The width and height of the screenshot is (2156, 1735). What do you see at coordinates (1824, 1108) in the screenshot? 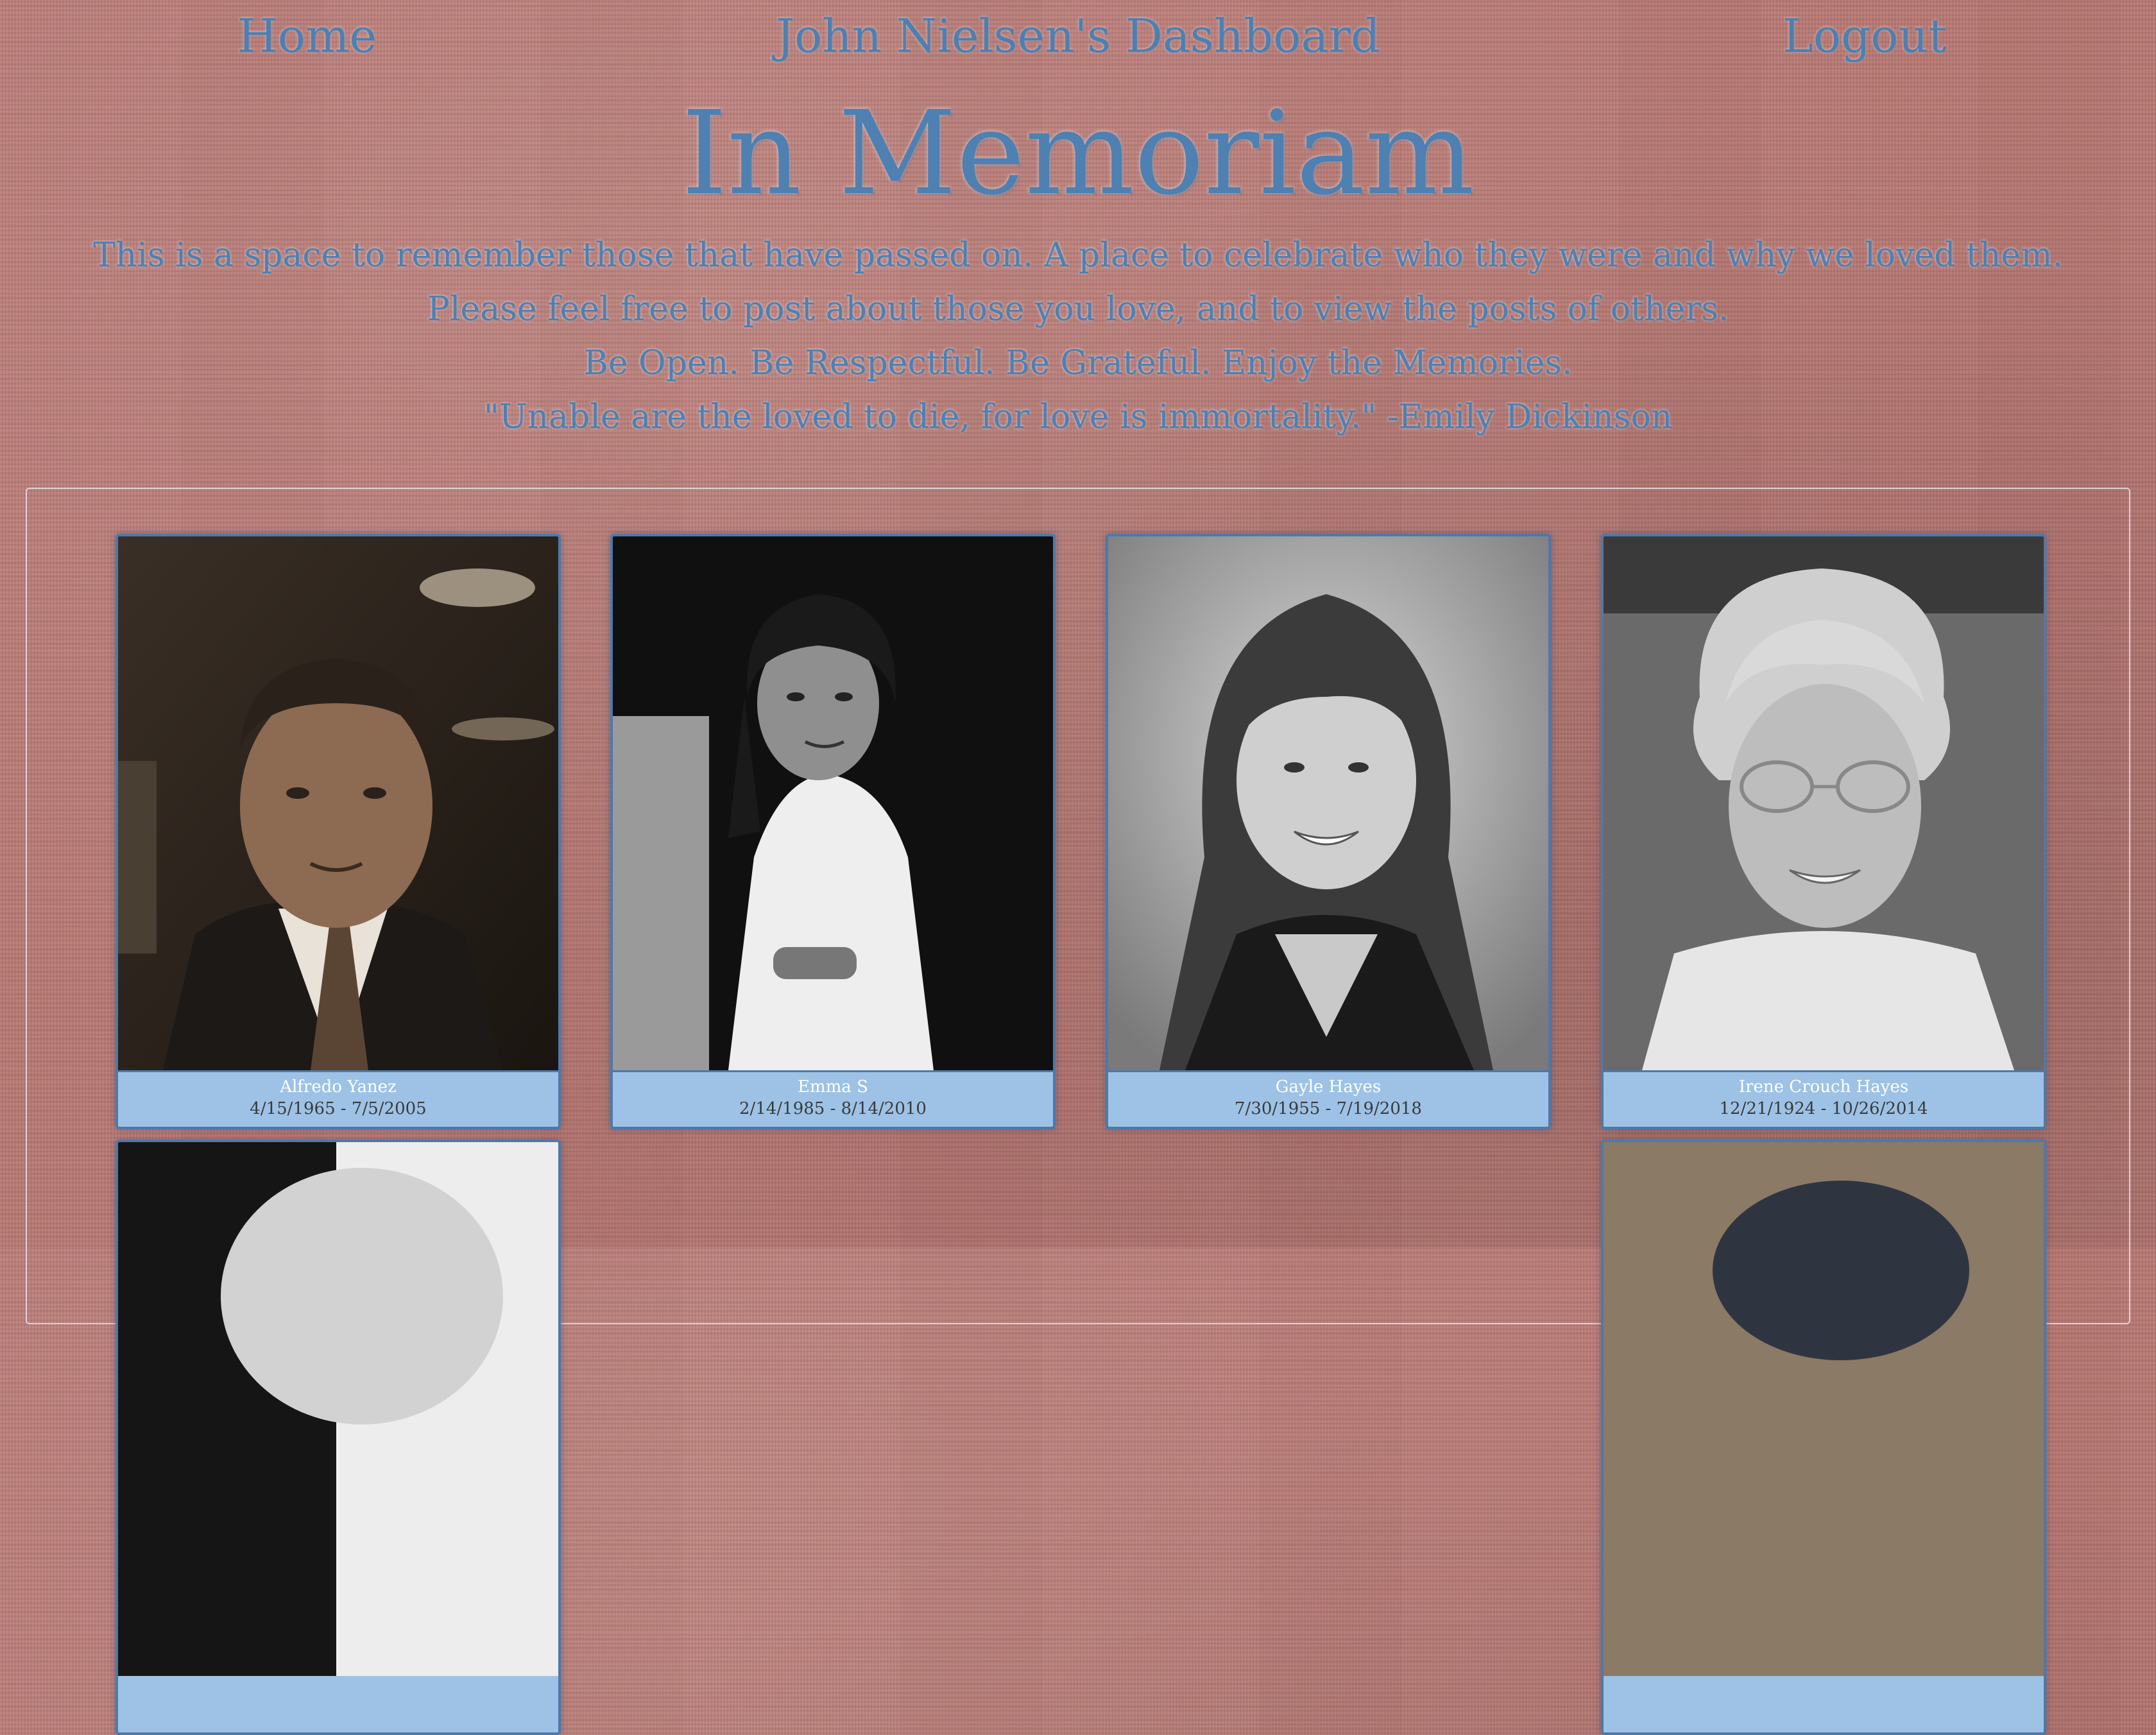
I see `memorial-dates: 12/21/1924 - 10/26/2014` at bounding box center [1824, 1108].